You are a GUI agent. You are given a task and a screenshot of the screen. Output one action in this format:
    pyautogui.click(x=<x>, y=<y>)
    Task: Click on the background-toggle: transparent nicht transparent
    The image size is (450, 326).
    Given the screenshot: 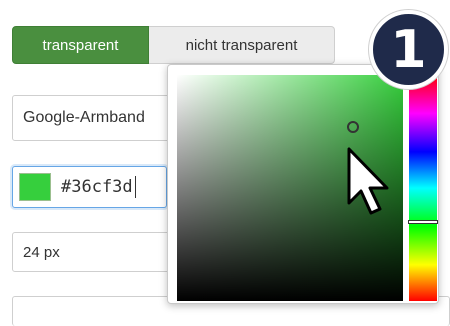 What is the action you would take?
    pyautogui.click(x=173, y=46)
    